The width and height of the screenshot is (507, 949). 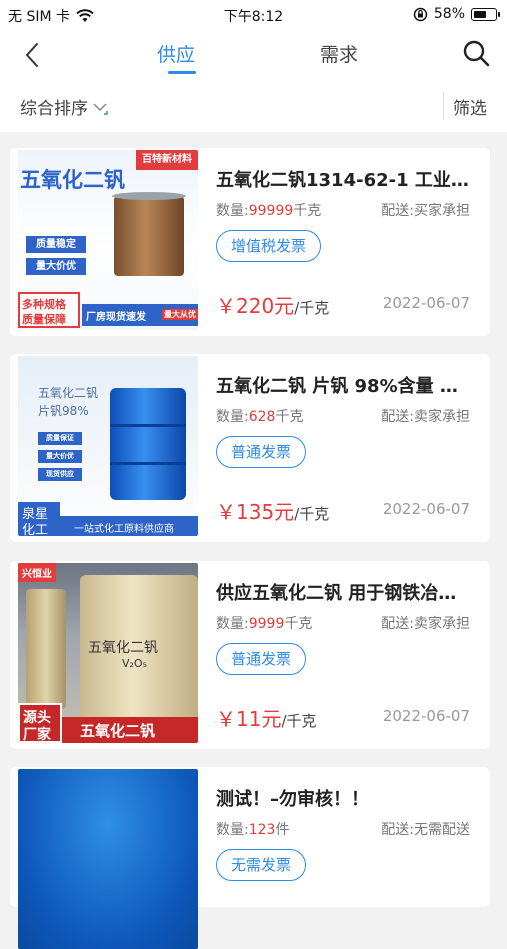 What do you see at coordinates (33, 55) in the screenshot?
I see `back-arrow-icon` at bounding box center [33, 55].